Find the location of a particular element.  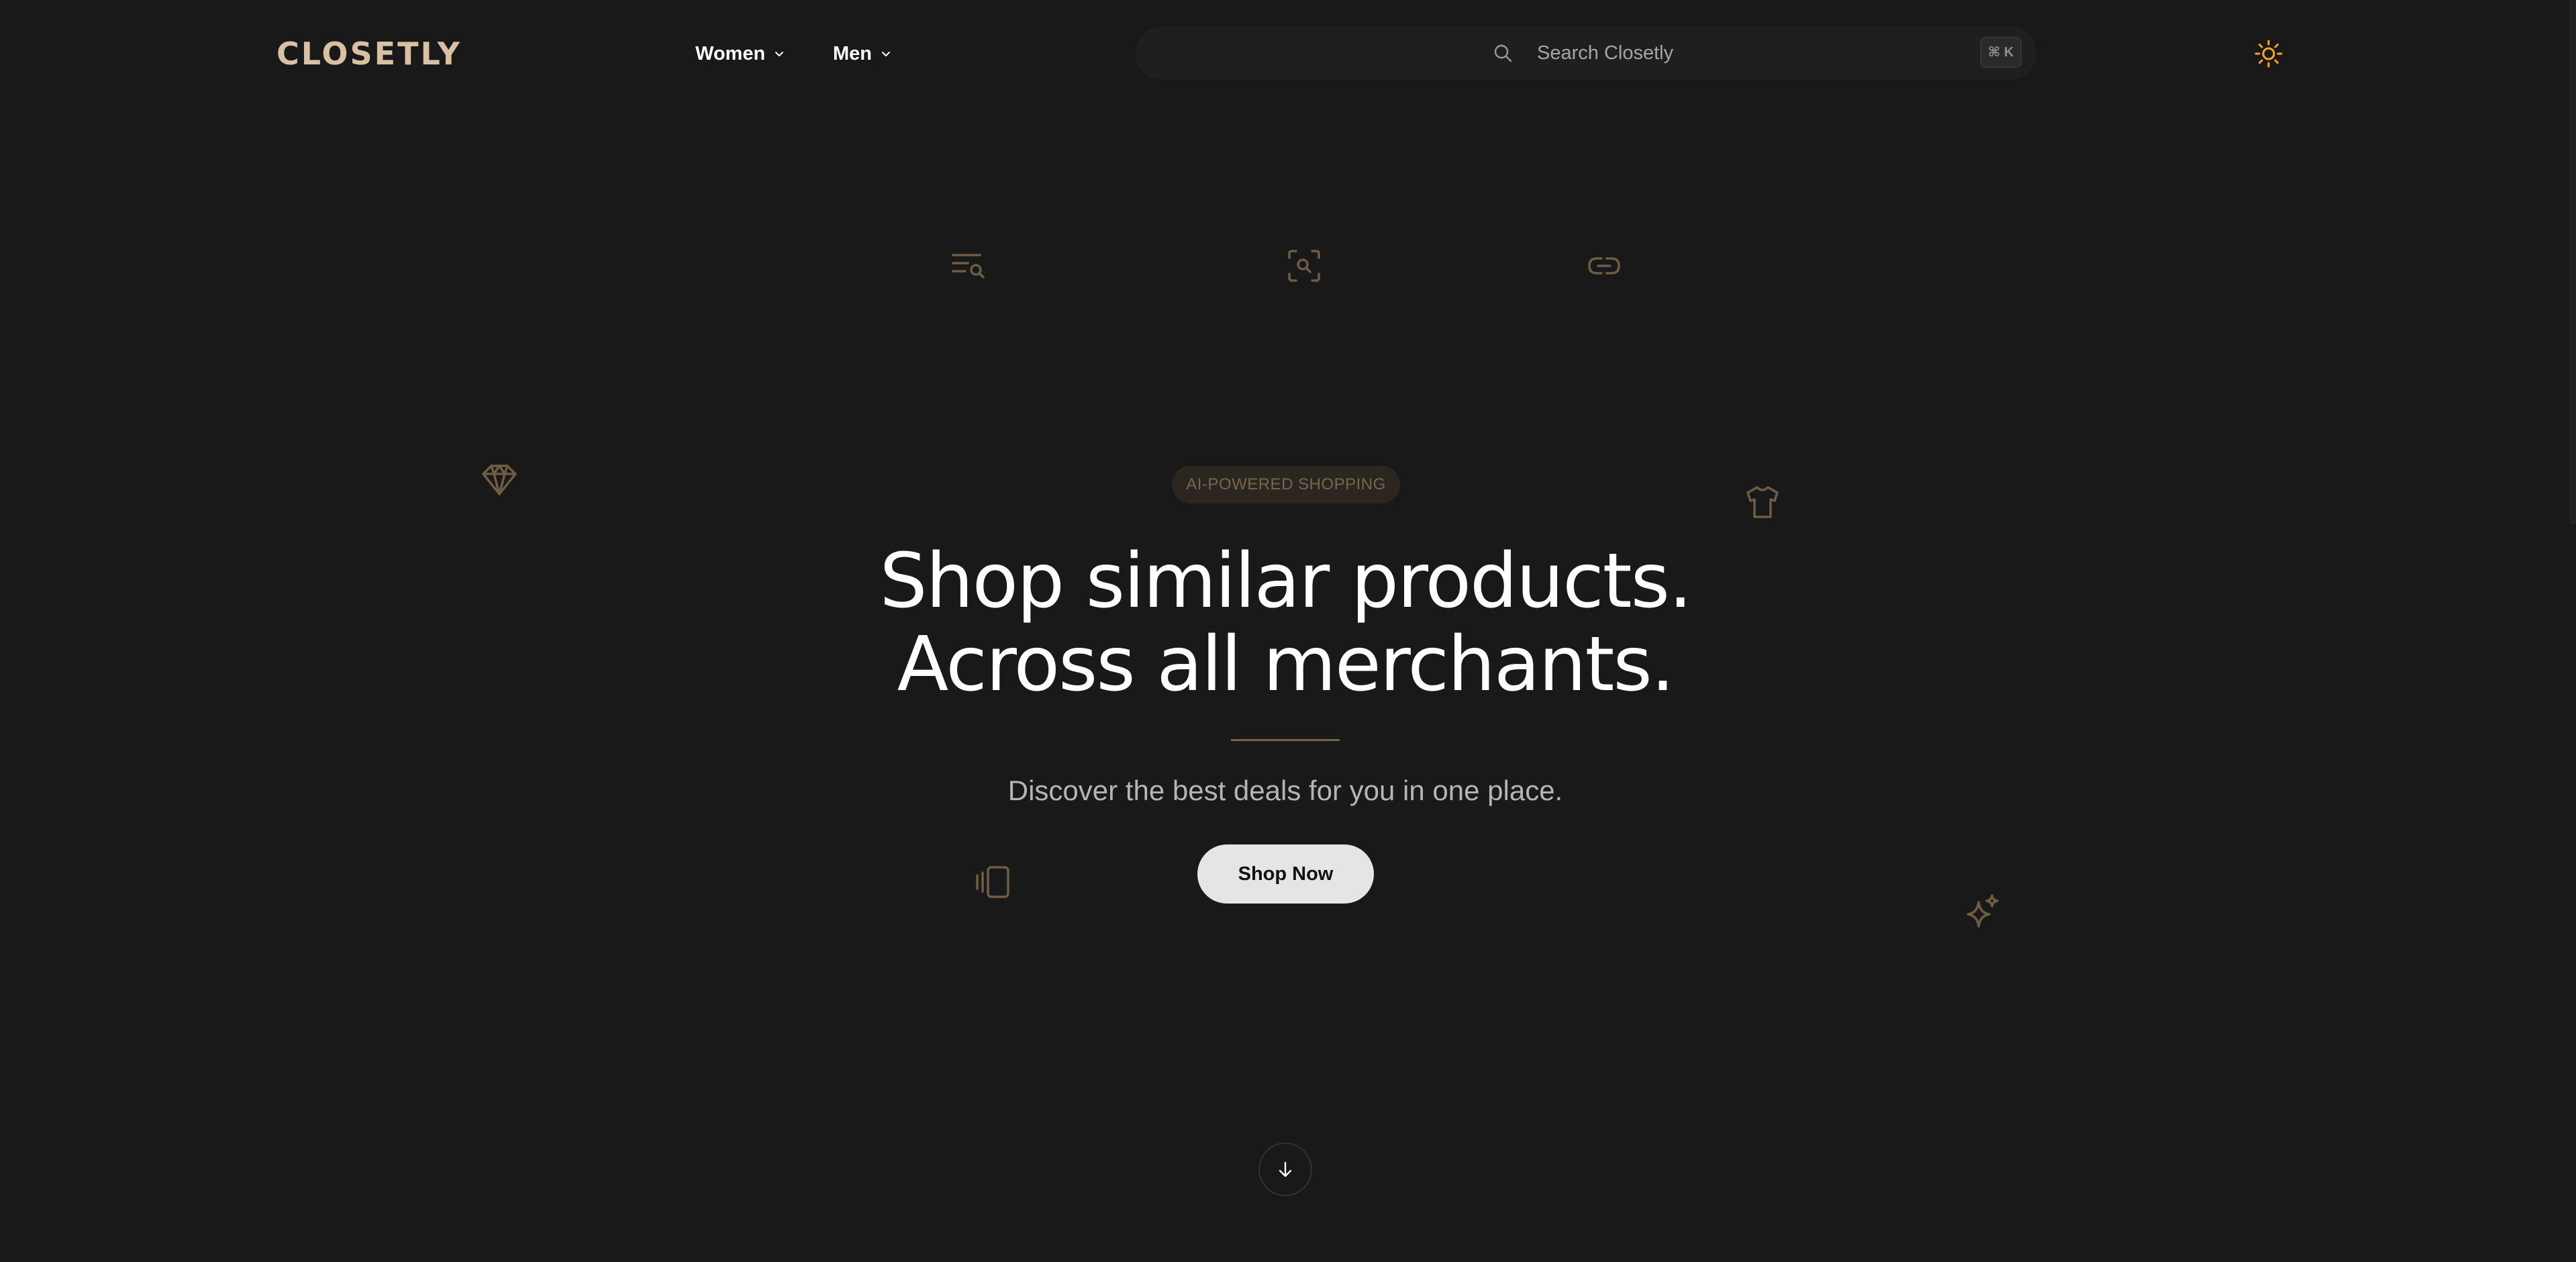

search-input: Search Closetly is located at coordinates (1605, 53).